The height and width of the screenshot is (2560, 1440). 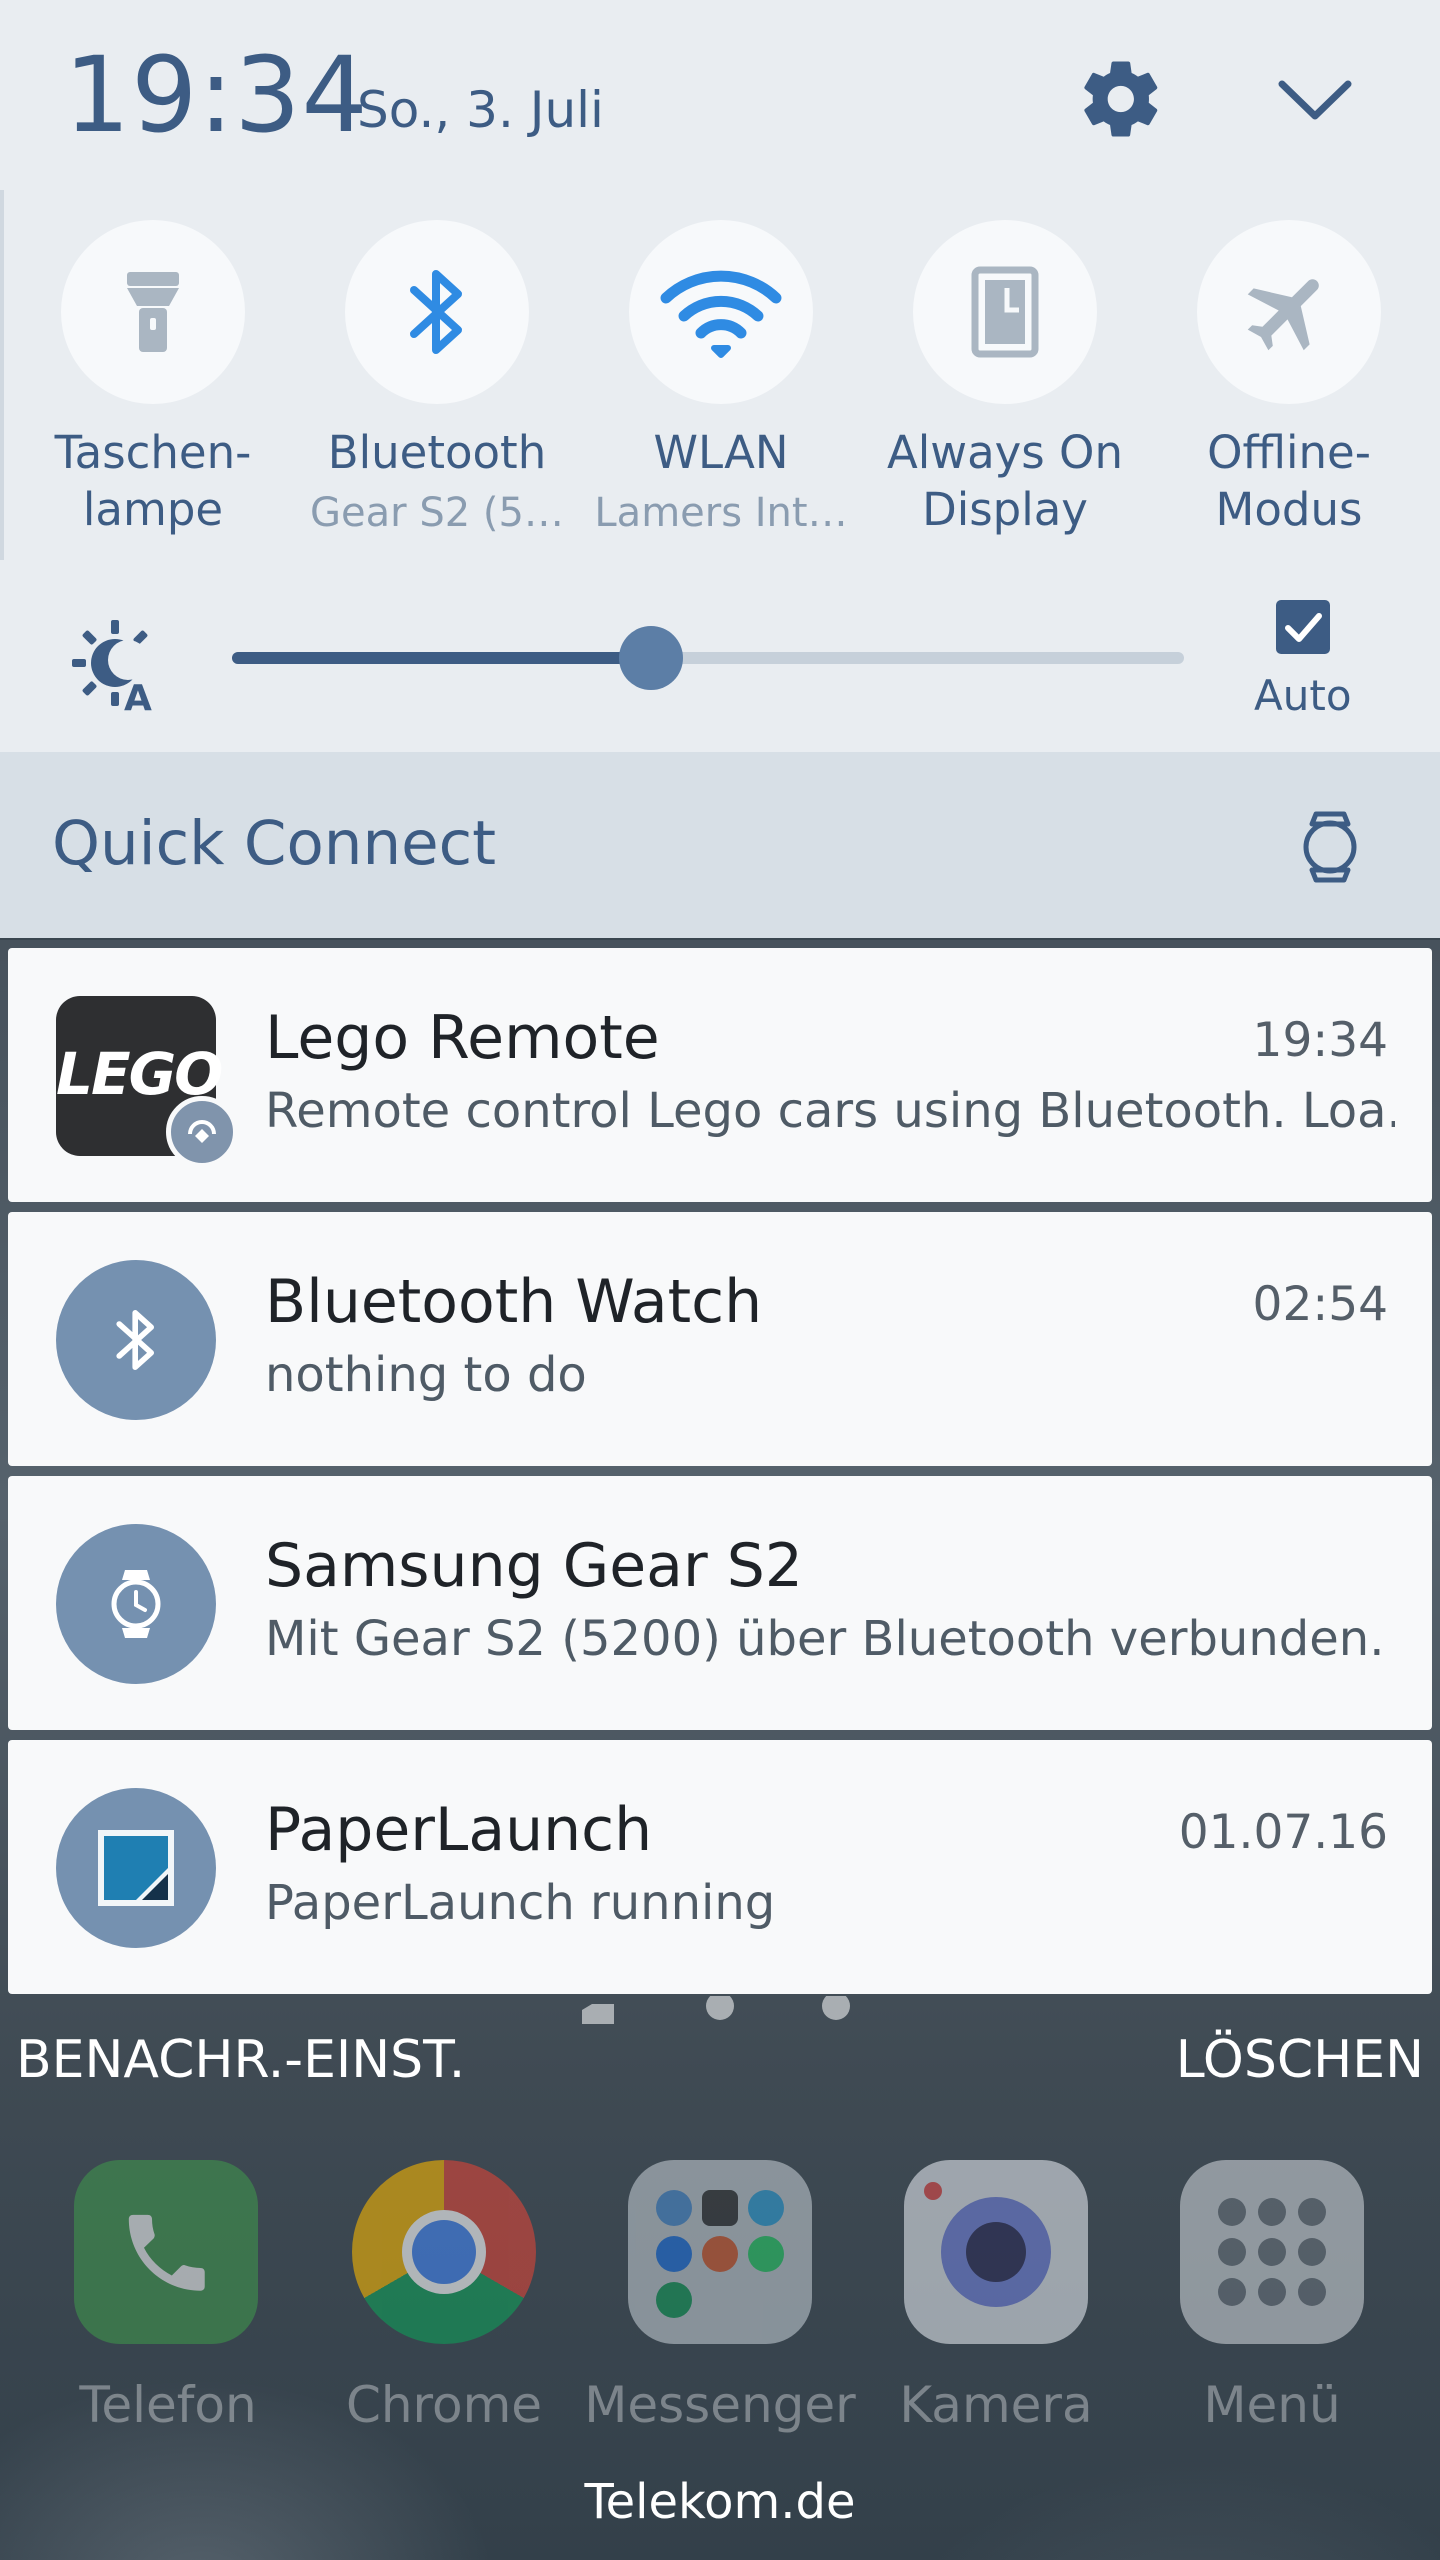 I want to click on notification-title: Samsung Gear S2, so click(x=534, y=1566).